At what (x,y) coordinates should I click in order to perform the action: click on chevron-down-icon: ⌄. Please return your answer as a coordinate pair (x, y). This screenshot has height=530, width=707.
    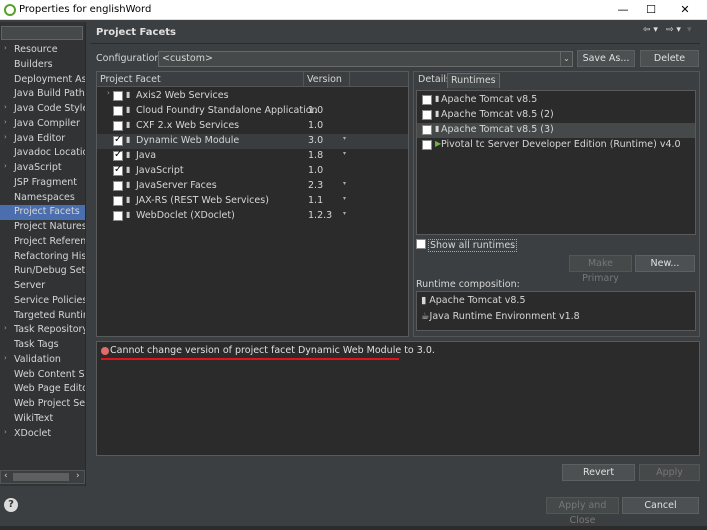
    Looking at the image, I should click on (566, 59).